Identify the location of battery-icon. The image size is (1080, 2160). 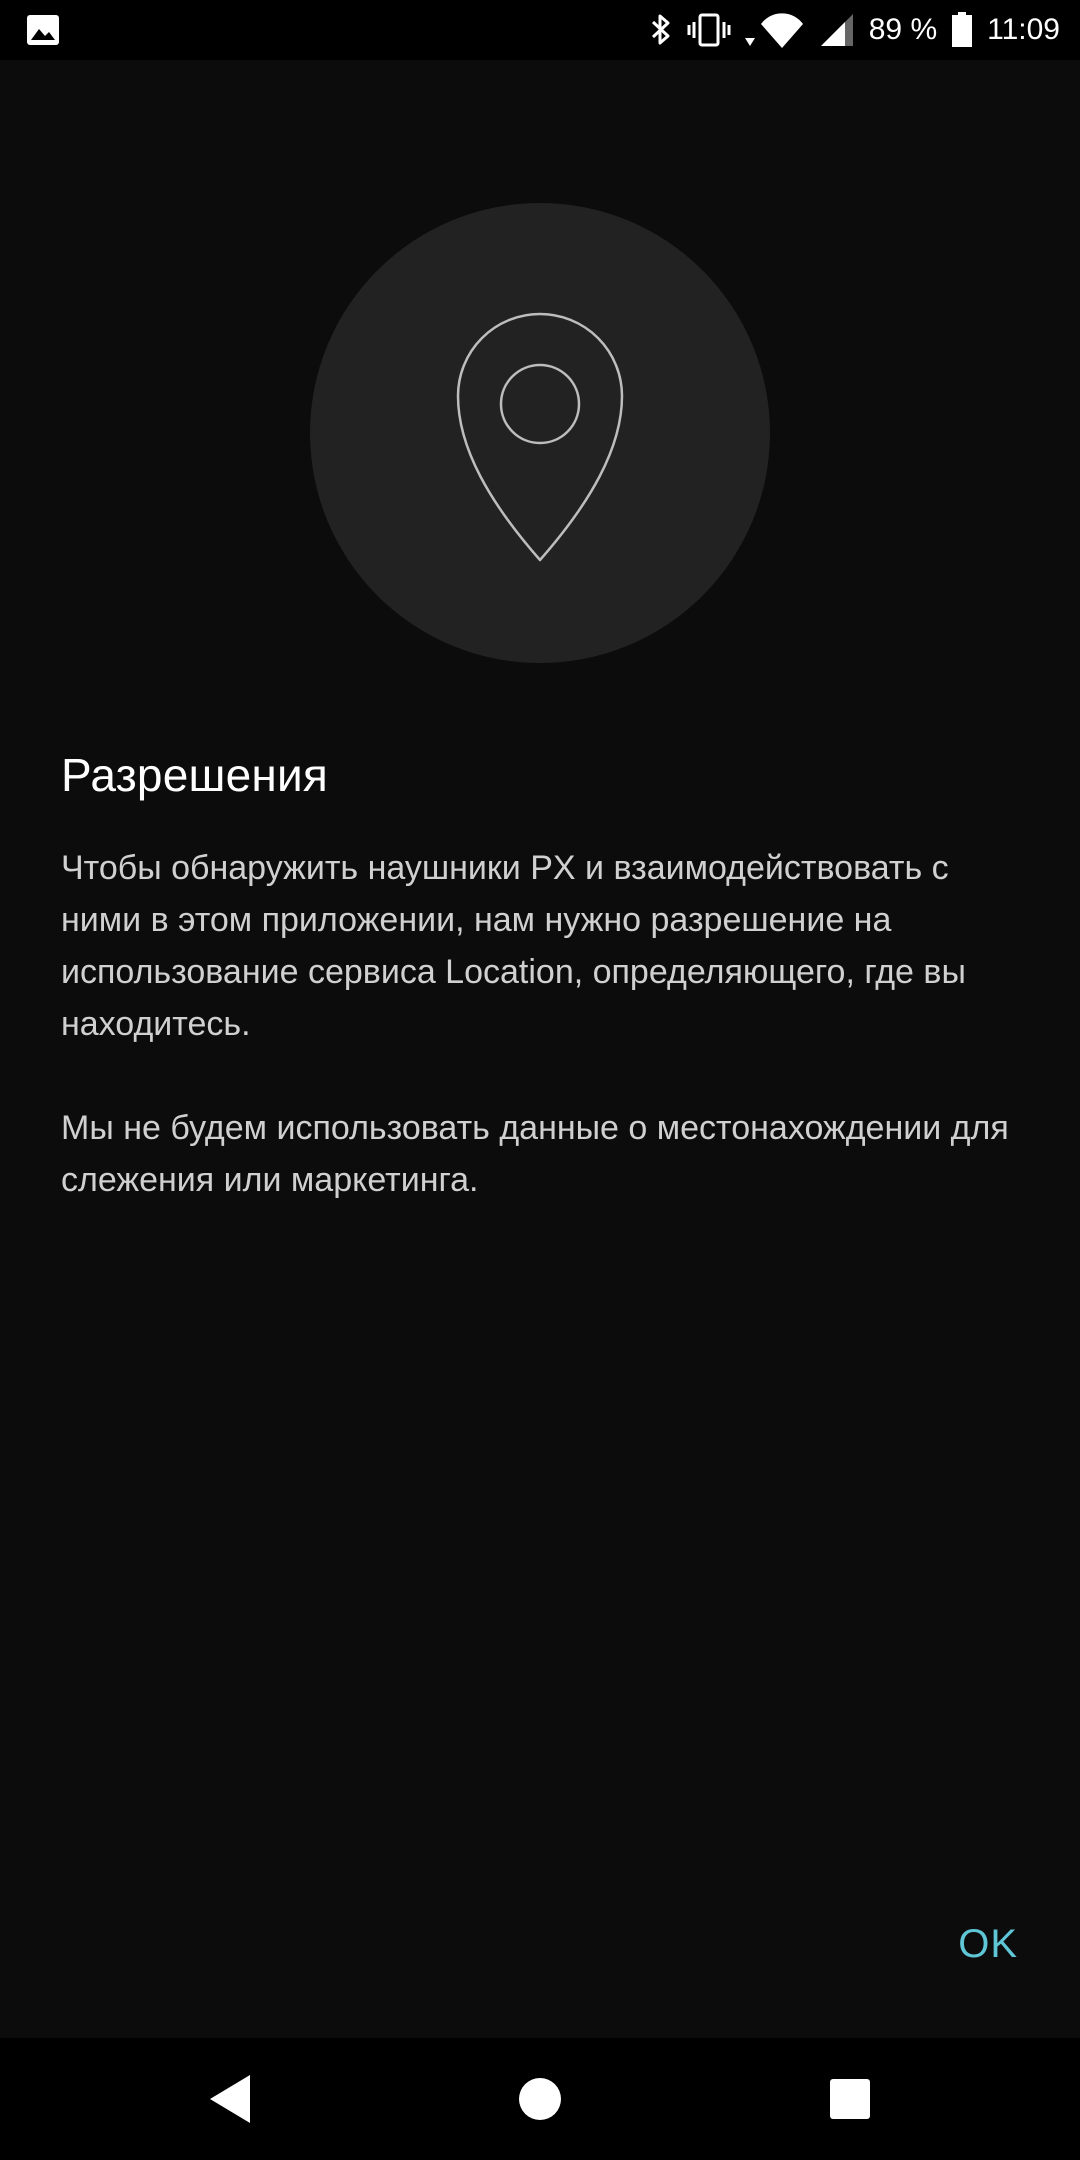
(962, 30).